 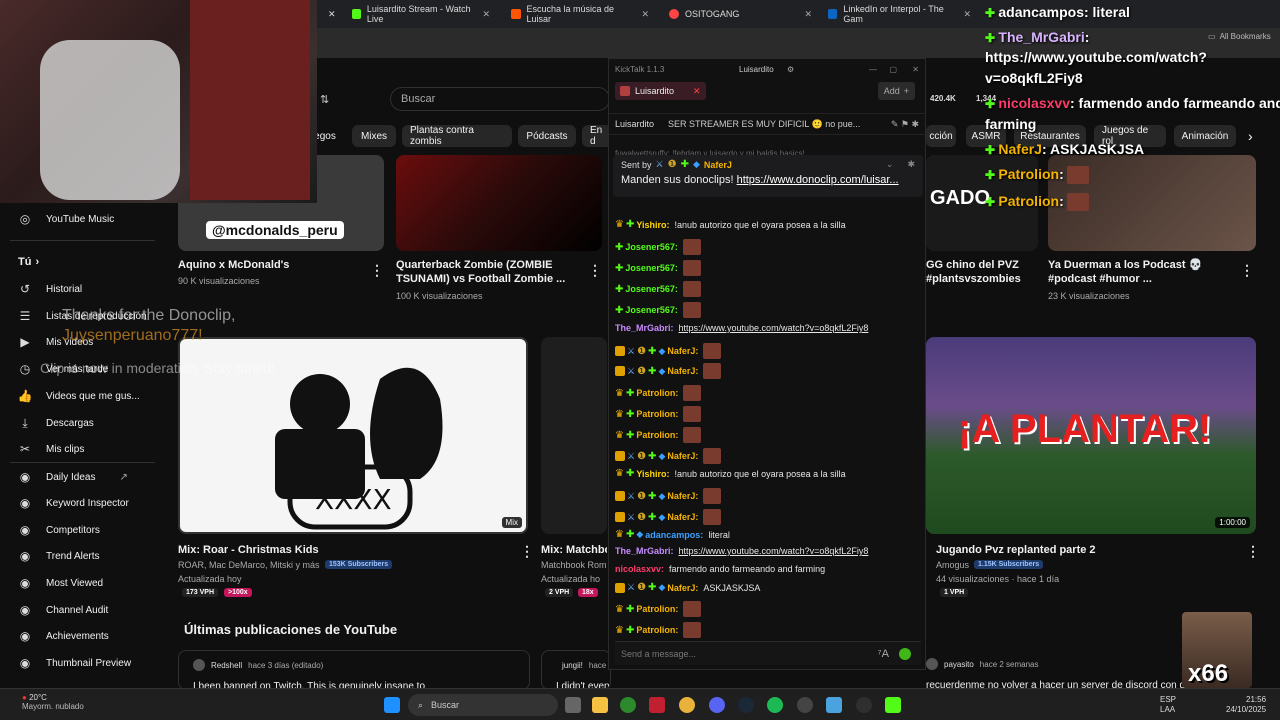 What do you see at coordinates (53, 702) in the screenshot?
I see `weather-widget: ● 20°C Mayorm. nublado` at bounding box center [53, 702].